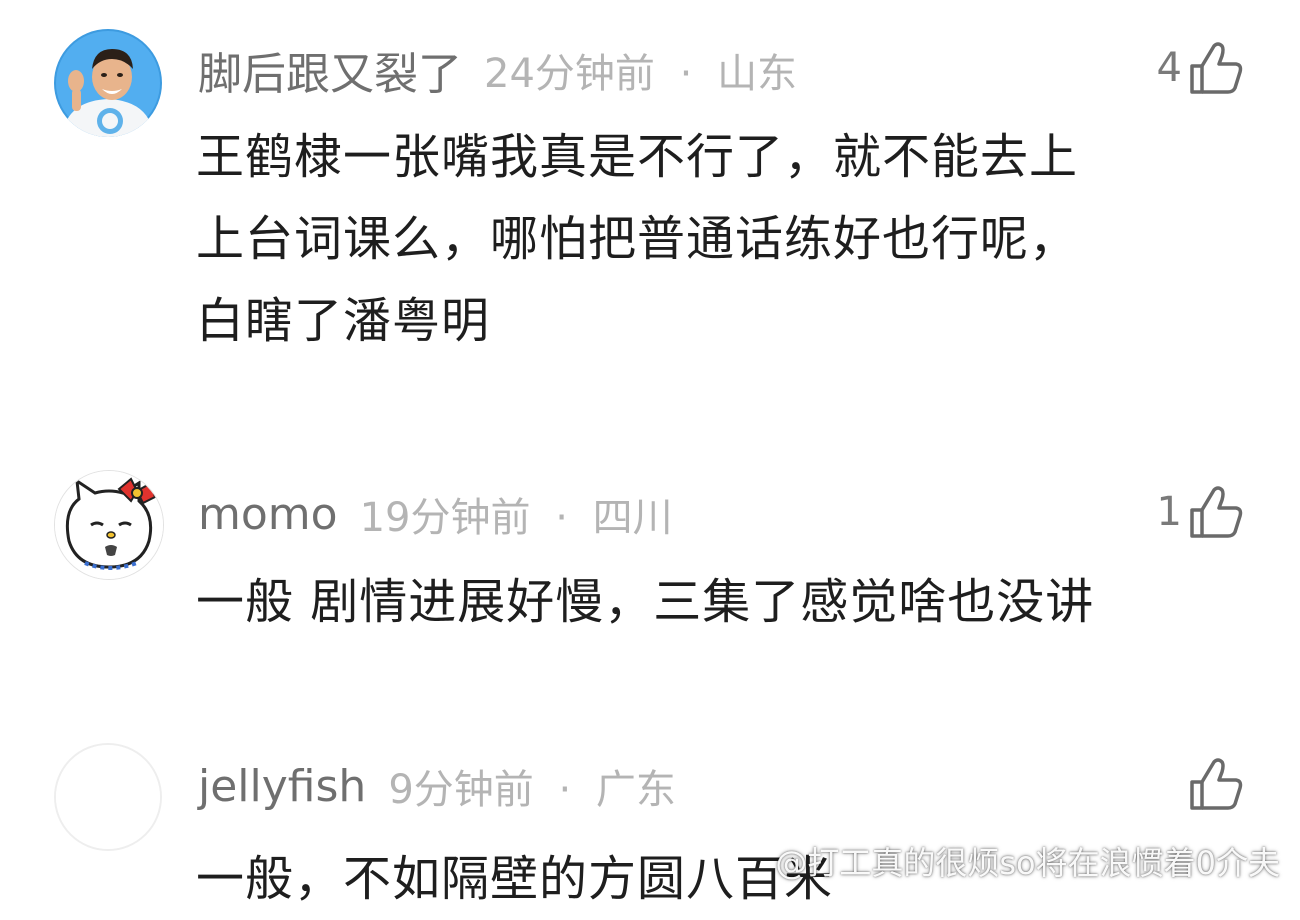 This screenshot has height=920, width=1300. I want to click on like-button: 1, so click(1200, 512).